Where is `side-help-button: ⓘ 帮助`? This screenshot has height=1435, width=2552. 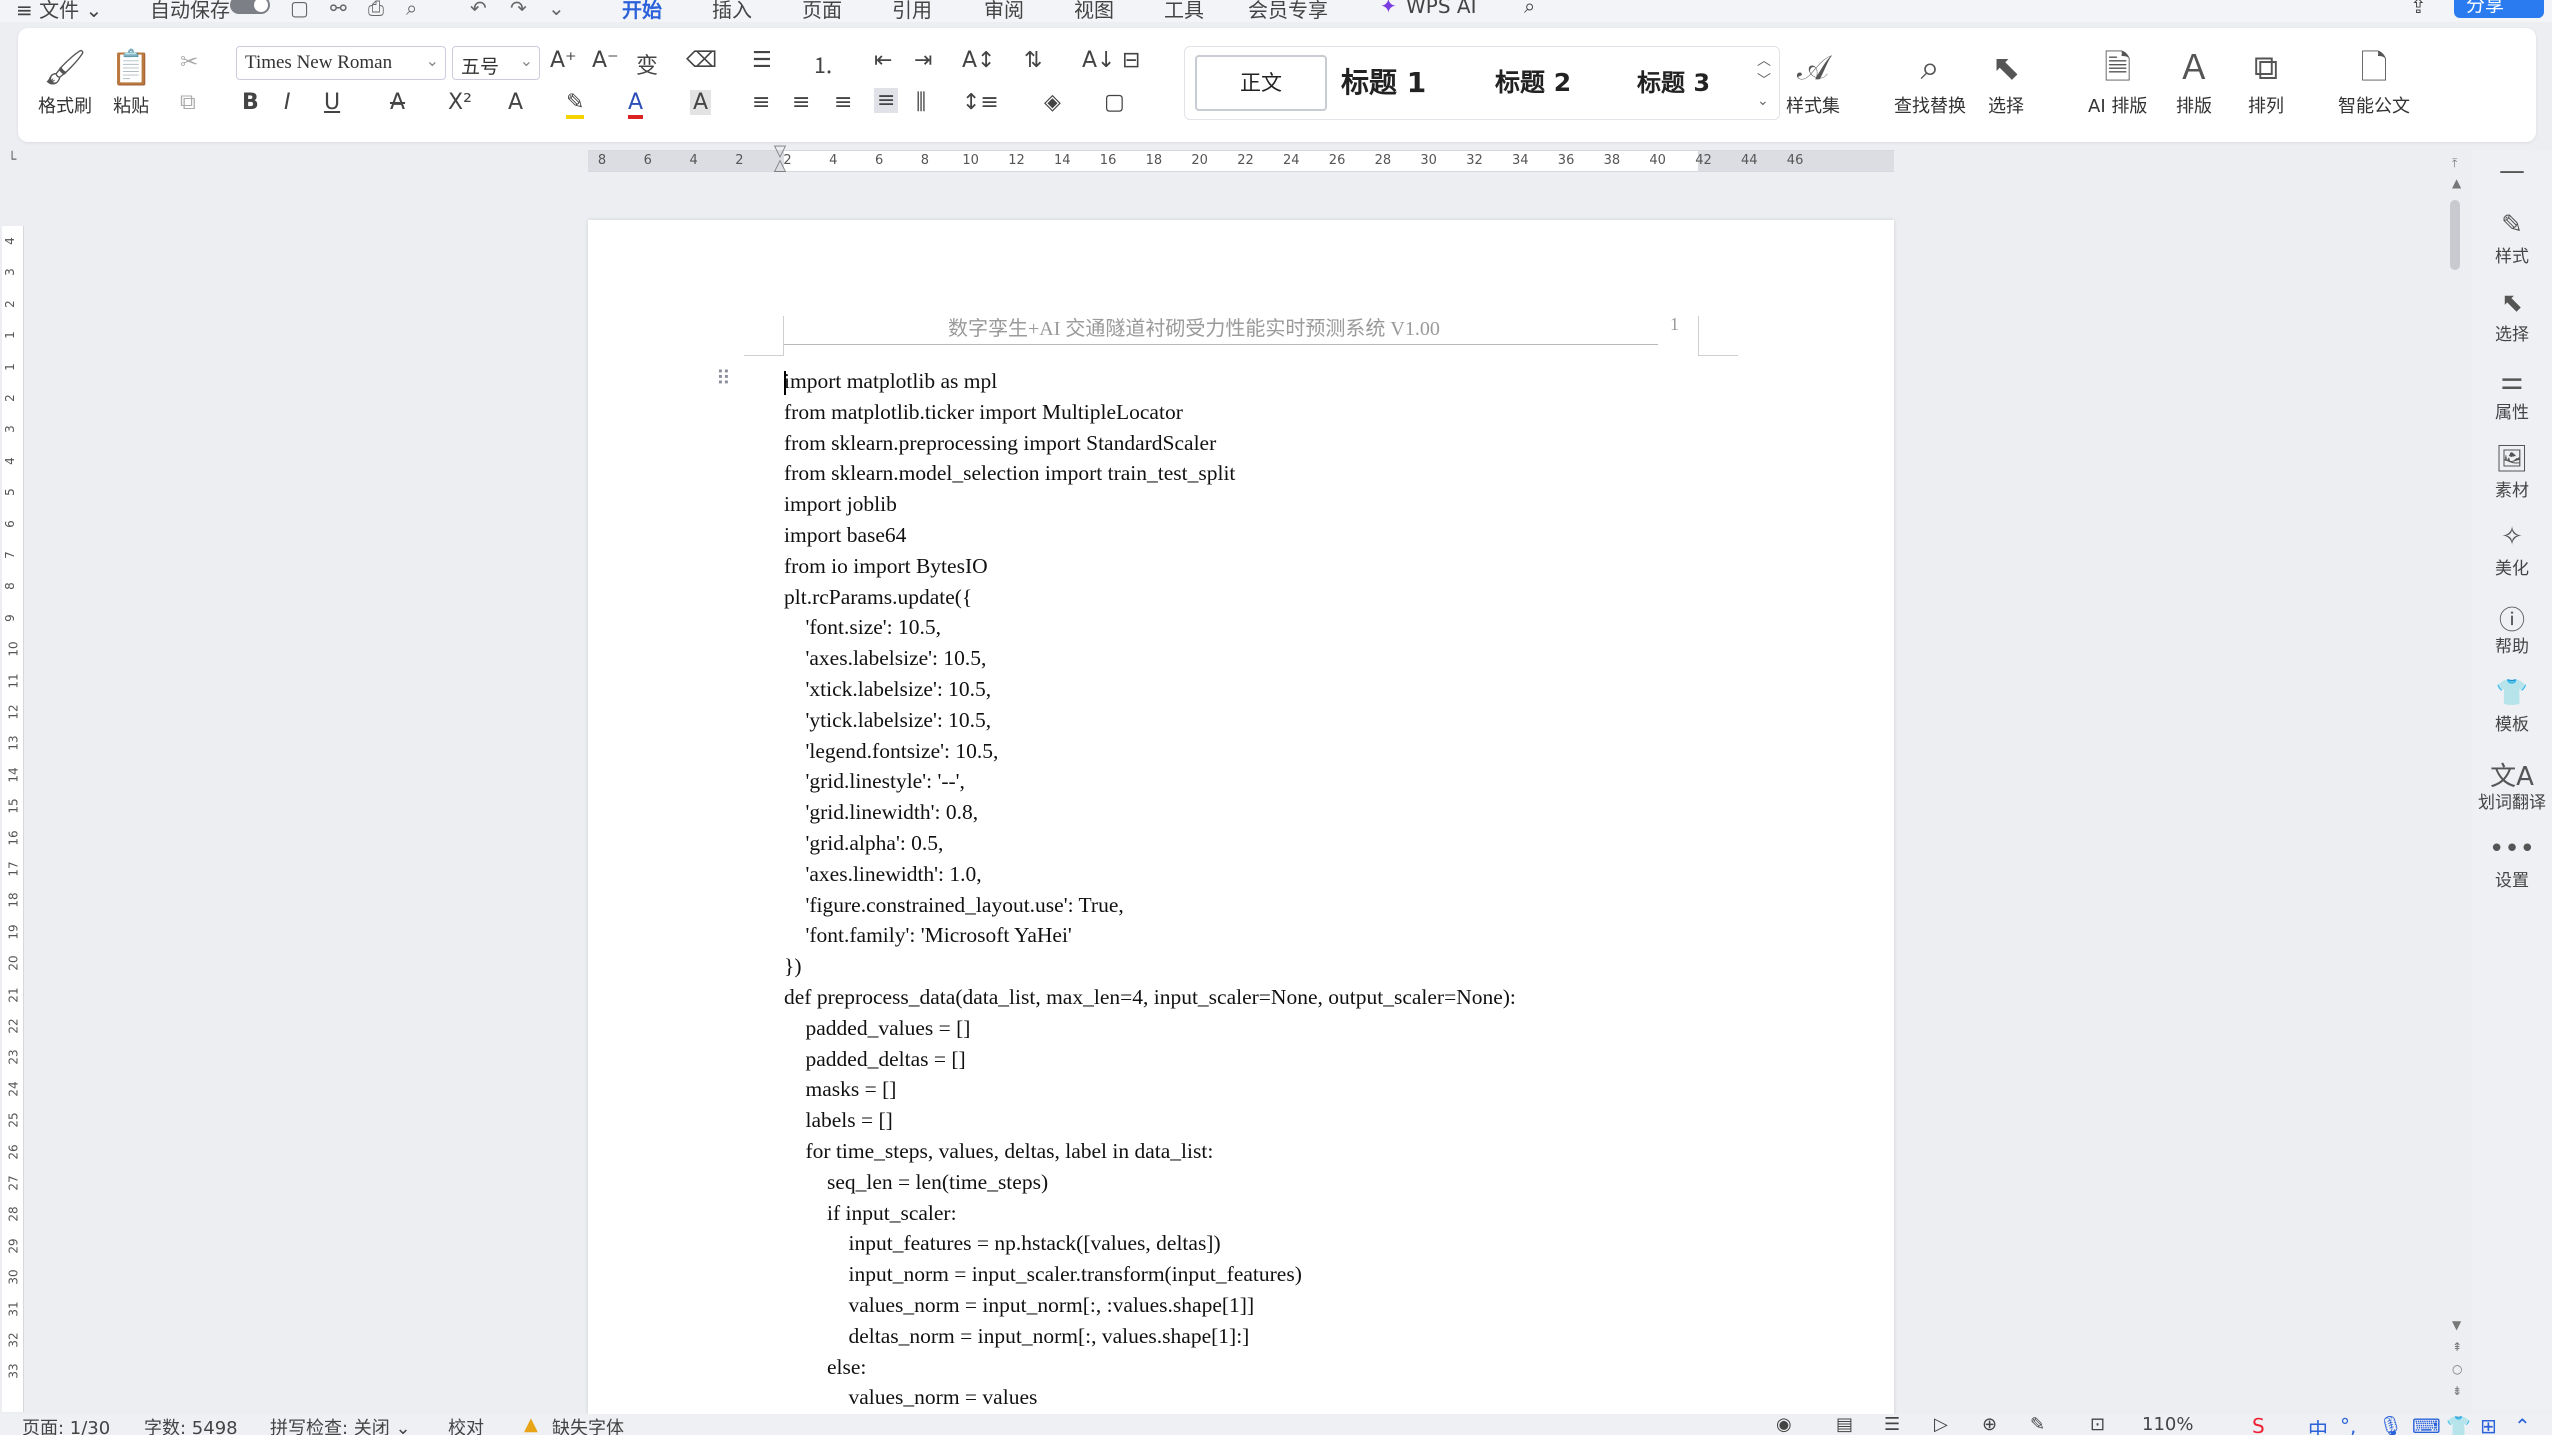 side-help-button: ⓘ 帮助 is located at coordinates (2512, 628).